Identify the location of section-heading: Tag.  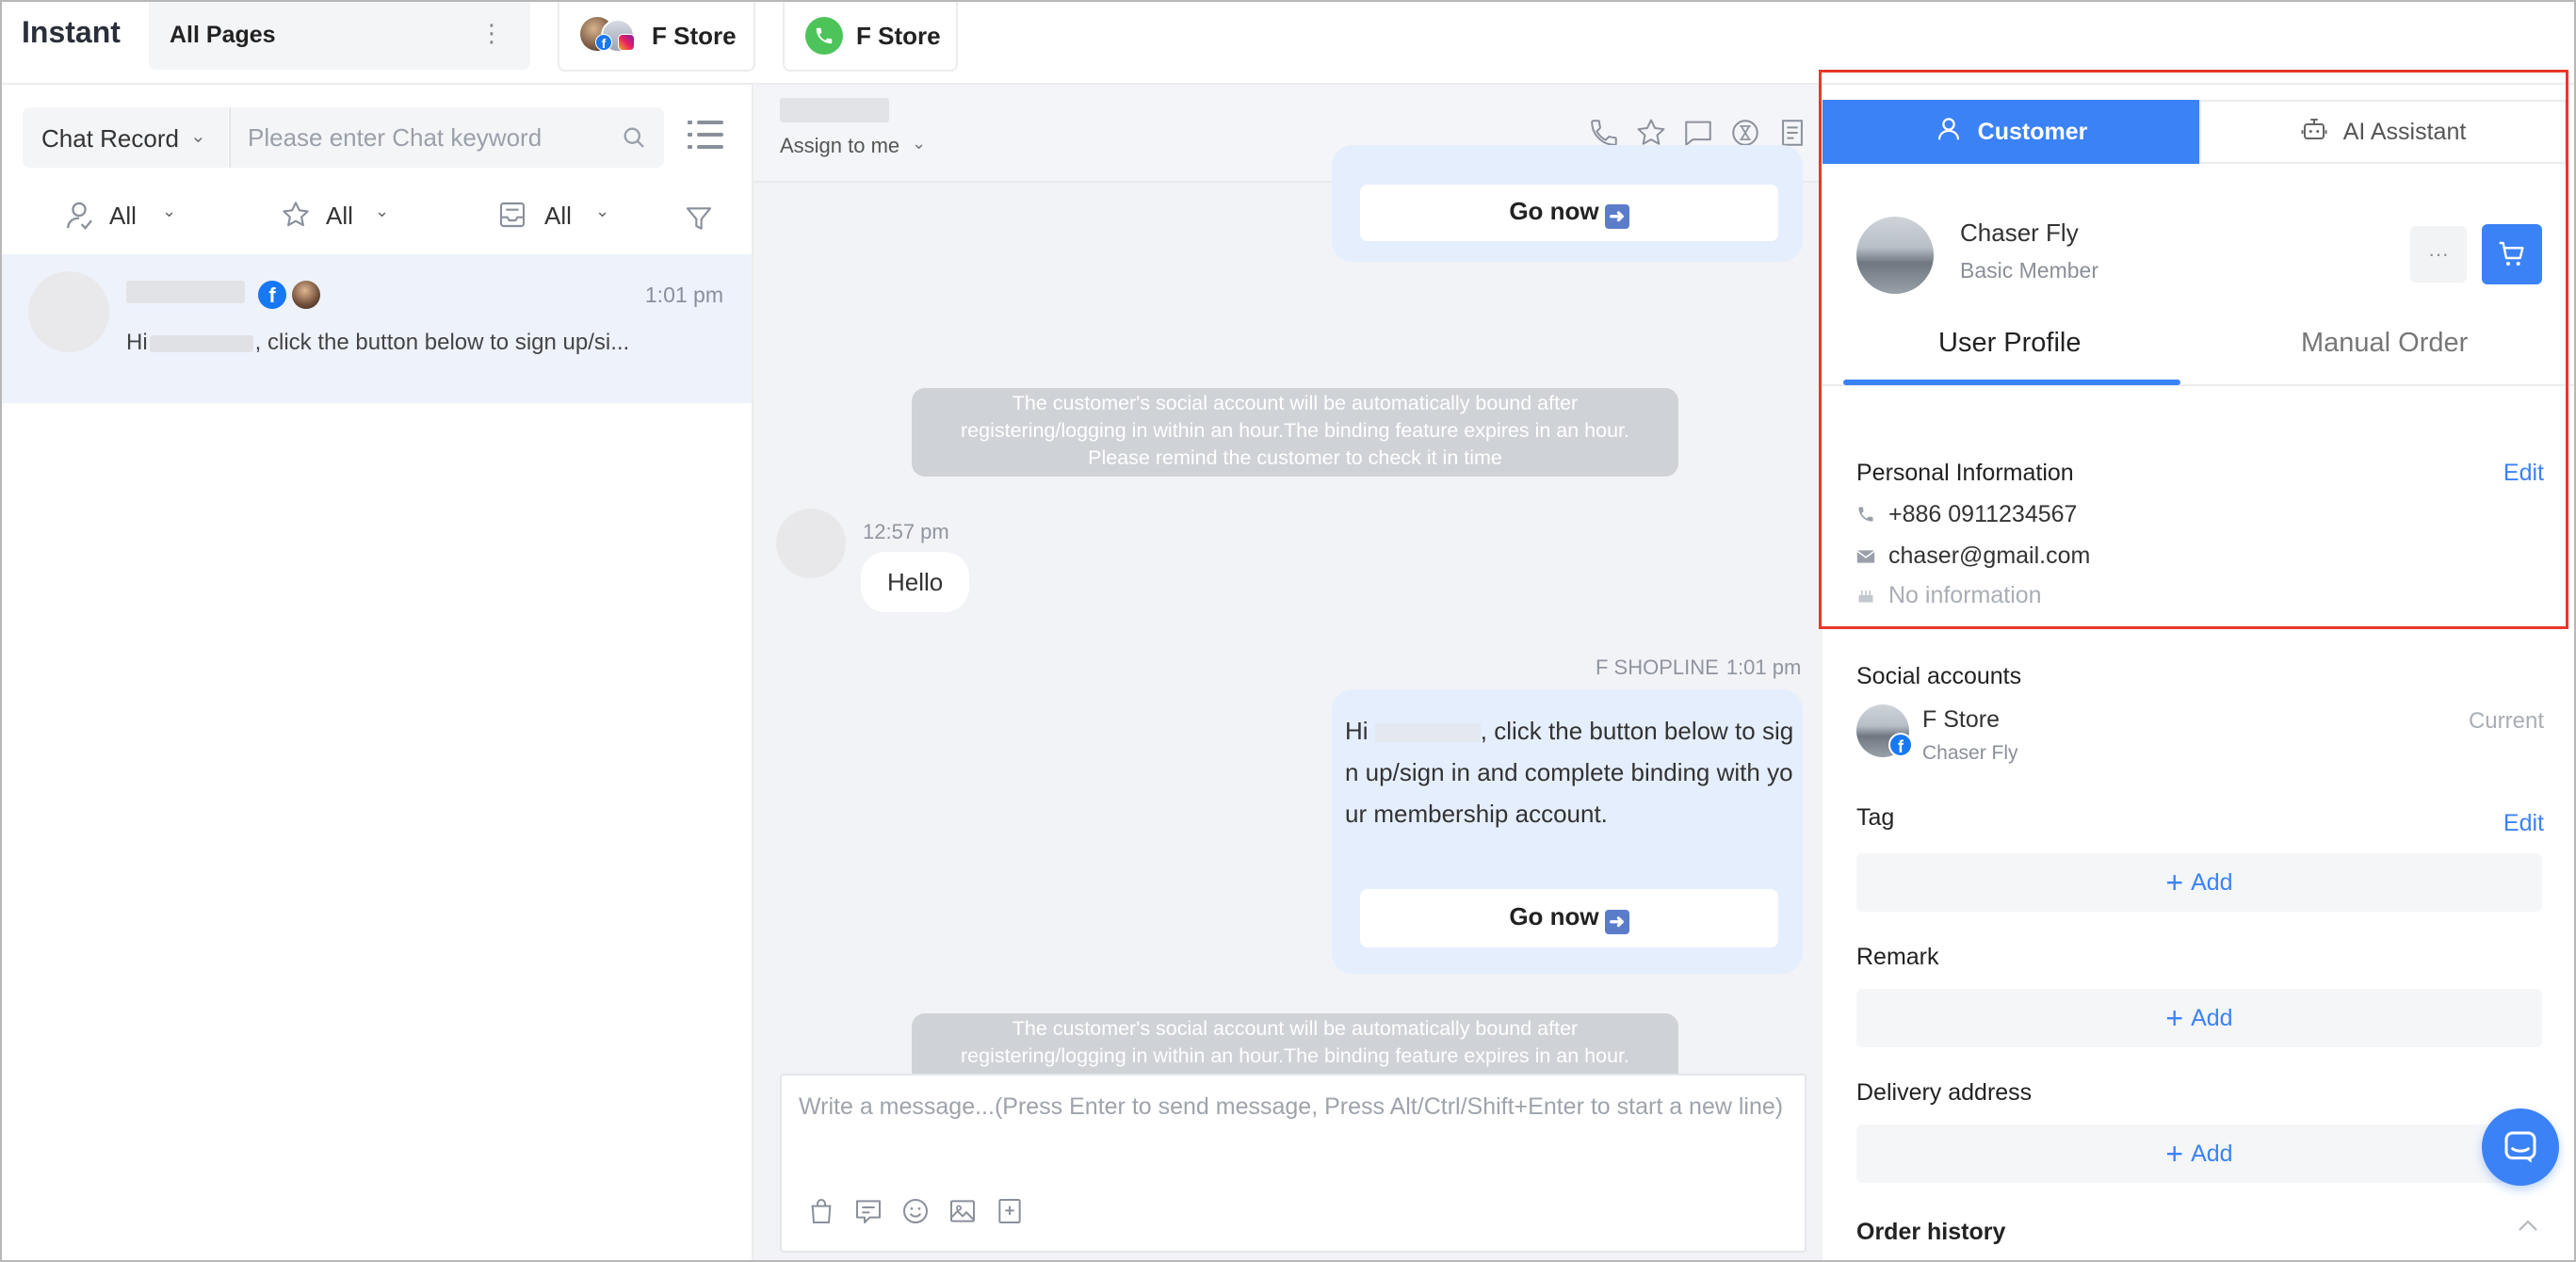
(1875, 817).